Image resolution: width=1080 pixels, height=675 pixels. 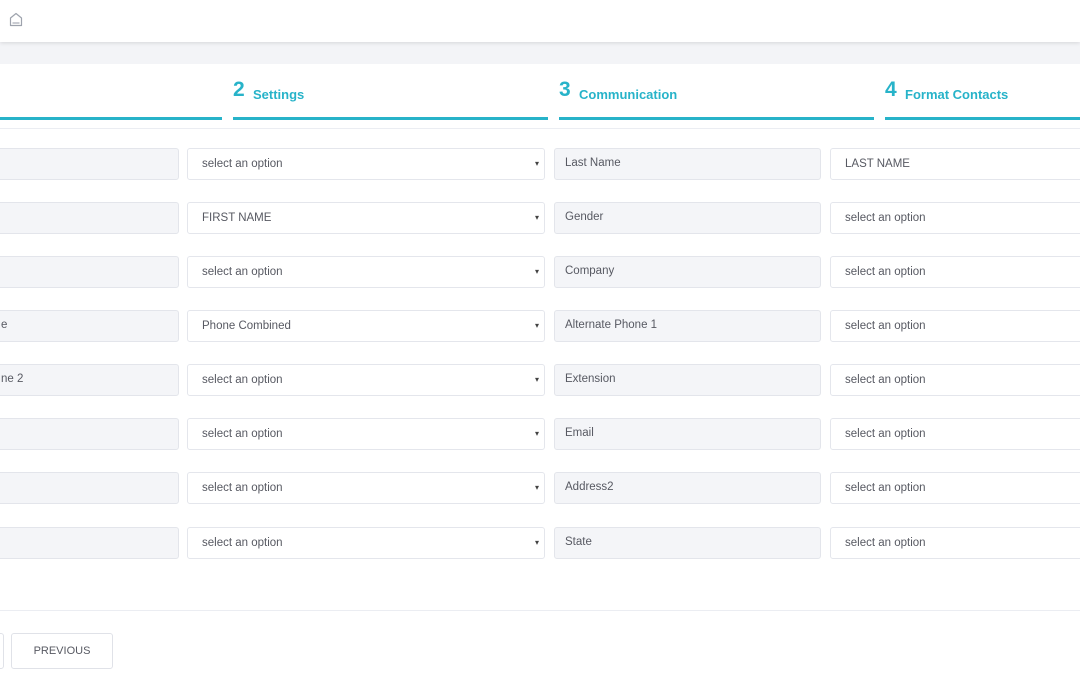 What do you see at coordinates (540, 21) in the screenshot?
I see `top-bar` at bounding box center [540, 21].